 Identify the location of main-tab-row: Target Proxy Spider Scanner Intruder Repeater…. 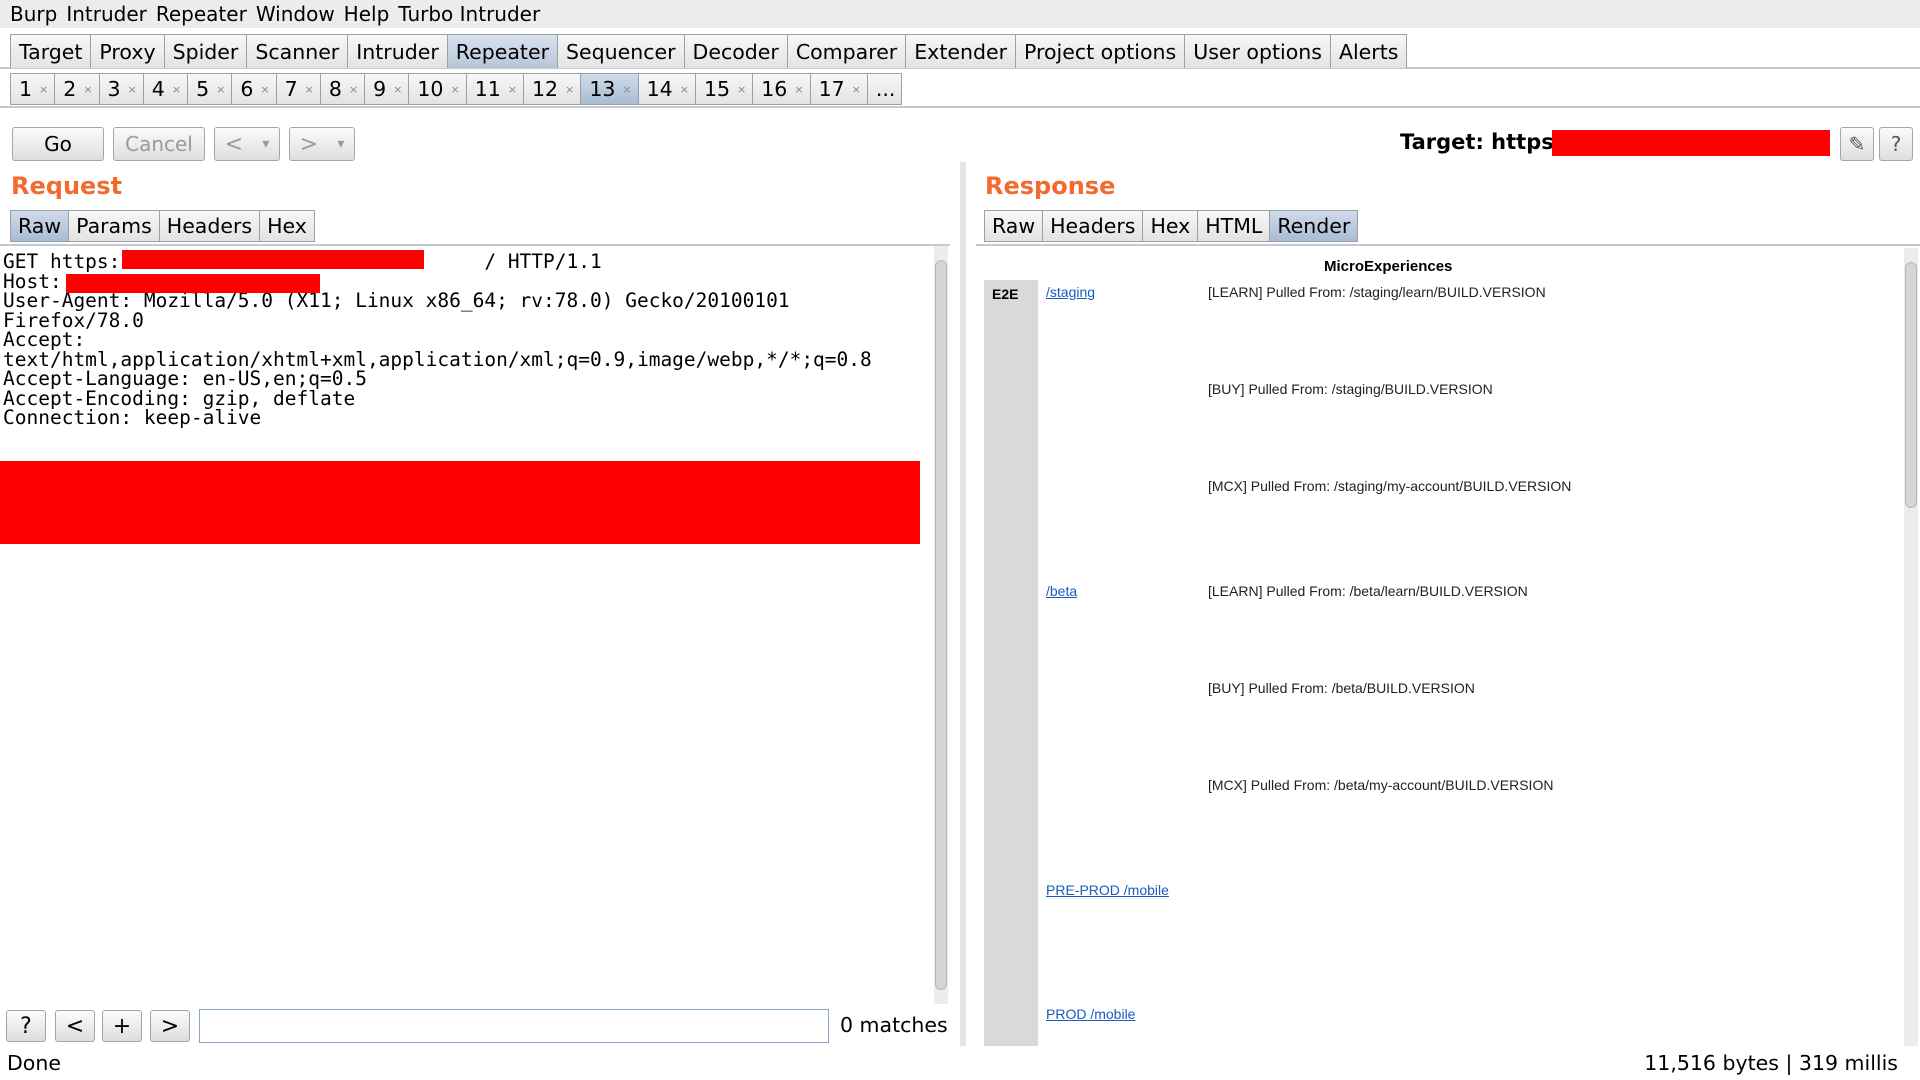
(709, 51).